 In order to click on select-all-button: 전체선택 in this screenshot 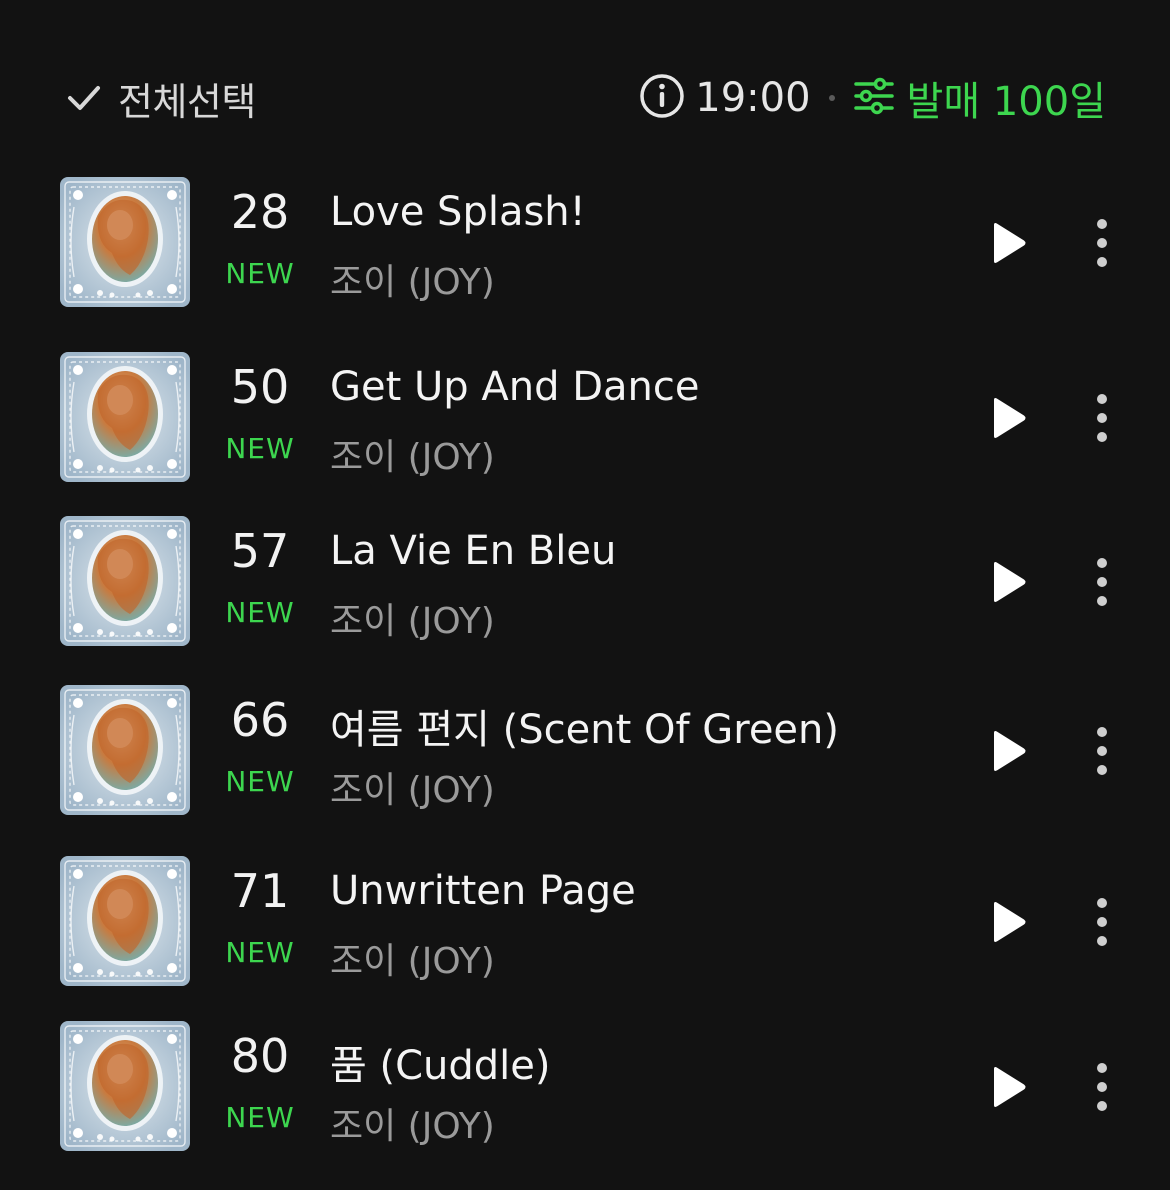, I will do `click(160, 98)`.